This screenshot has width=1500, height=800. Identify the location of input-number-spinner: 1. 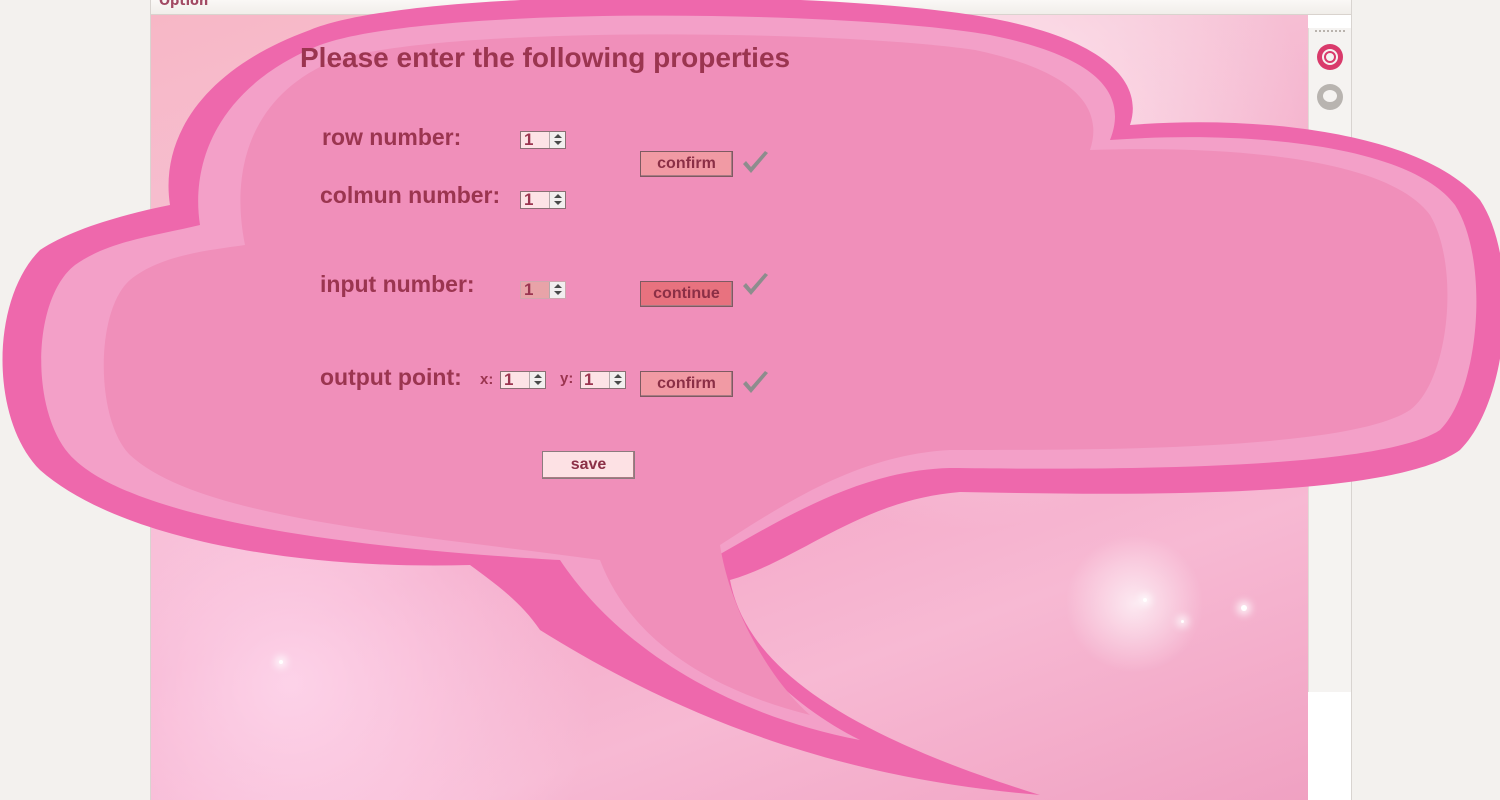
(543, 290).